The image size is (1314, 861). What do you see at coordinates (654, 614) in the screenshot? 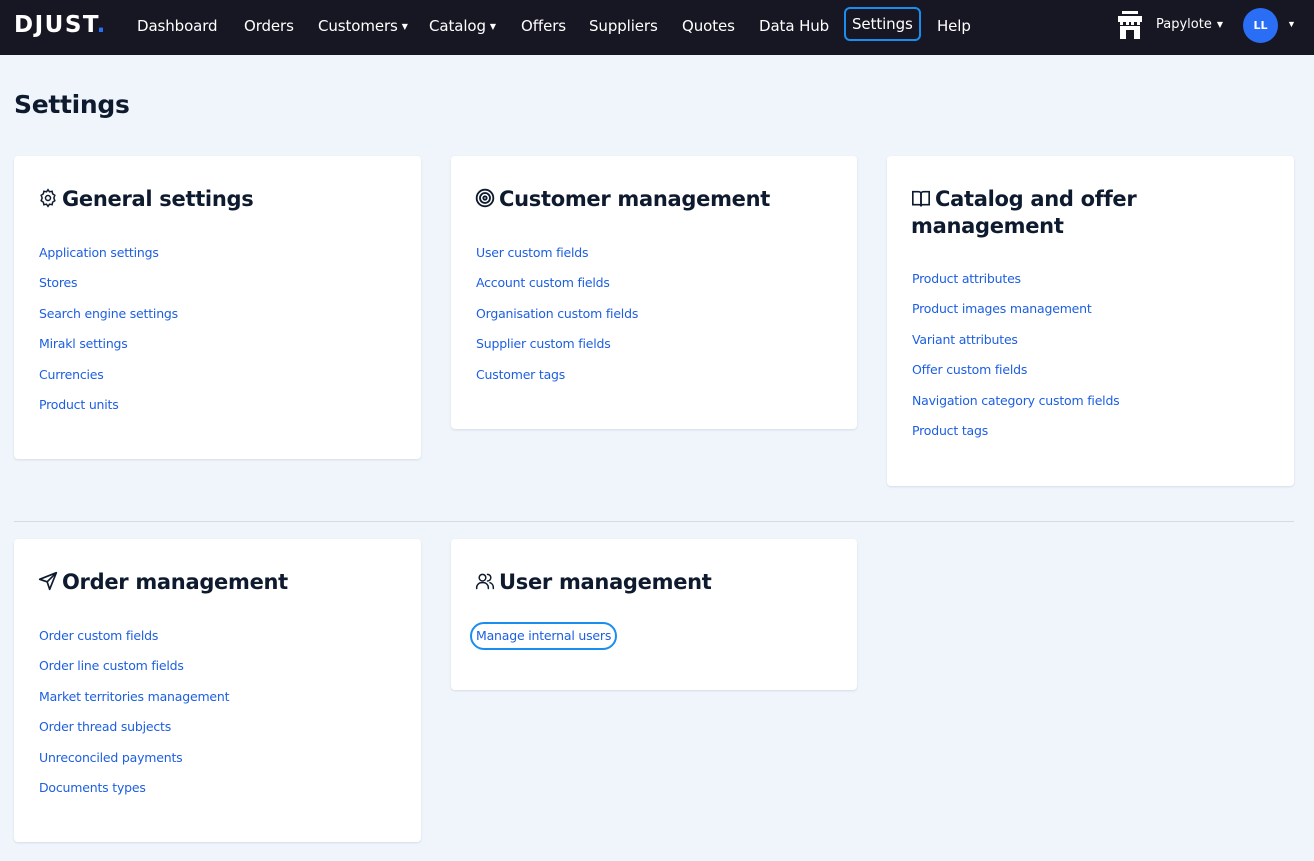
I see `card-user-management: User management Manage internal users` at bounding box center [654, 614].